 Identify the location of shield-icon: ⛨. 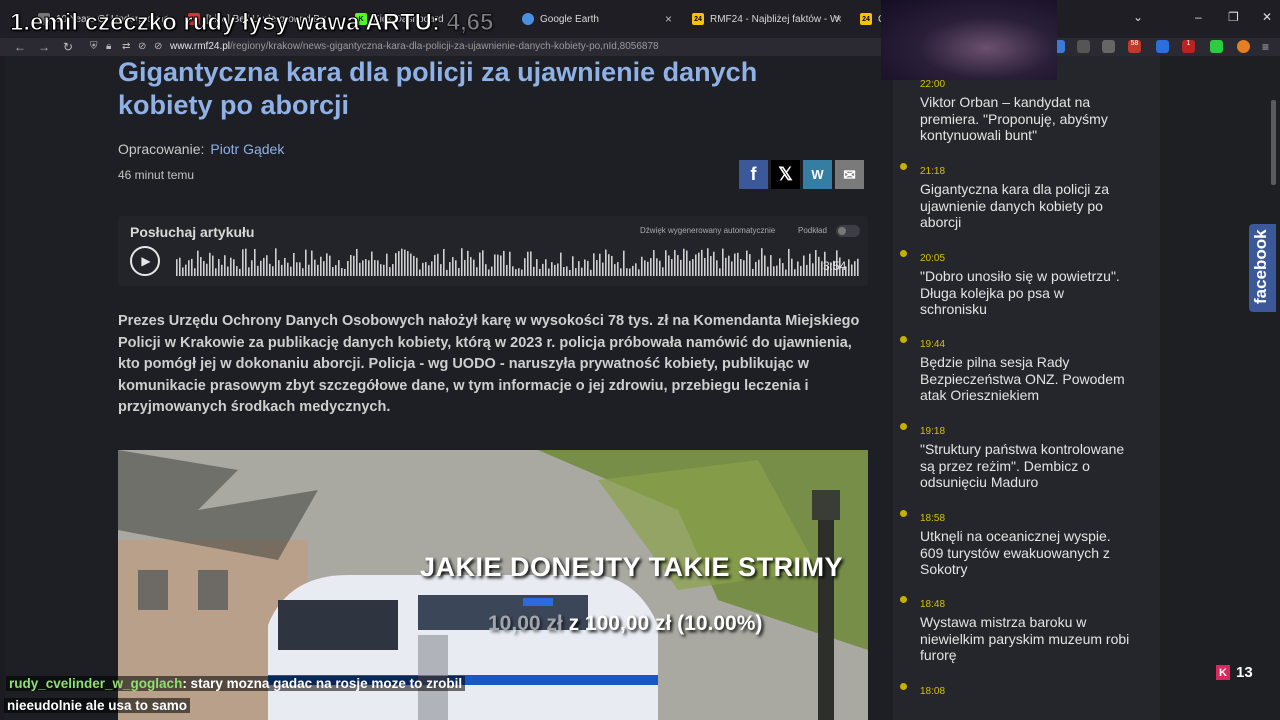
(94, 46).